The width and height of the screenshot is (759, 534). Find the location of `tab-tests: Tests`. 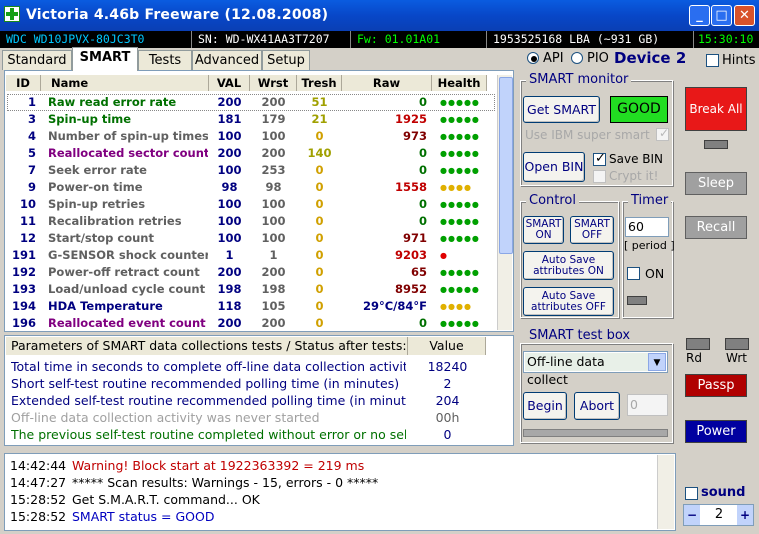

tab-tests: Tests is located at coordinates (165, 60).